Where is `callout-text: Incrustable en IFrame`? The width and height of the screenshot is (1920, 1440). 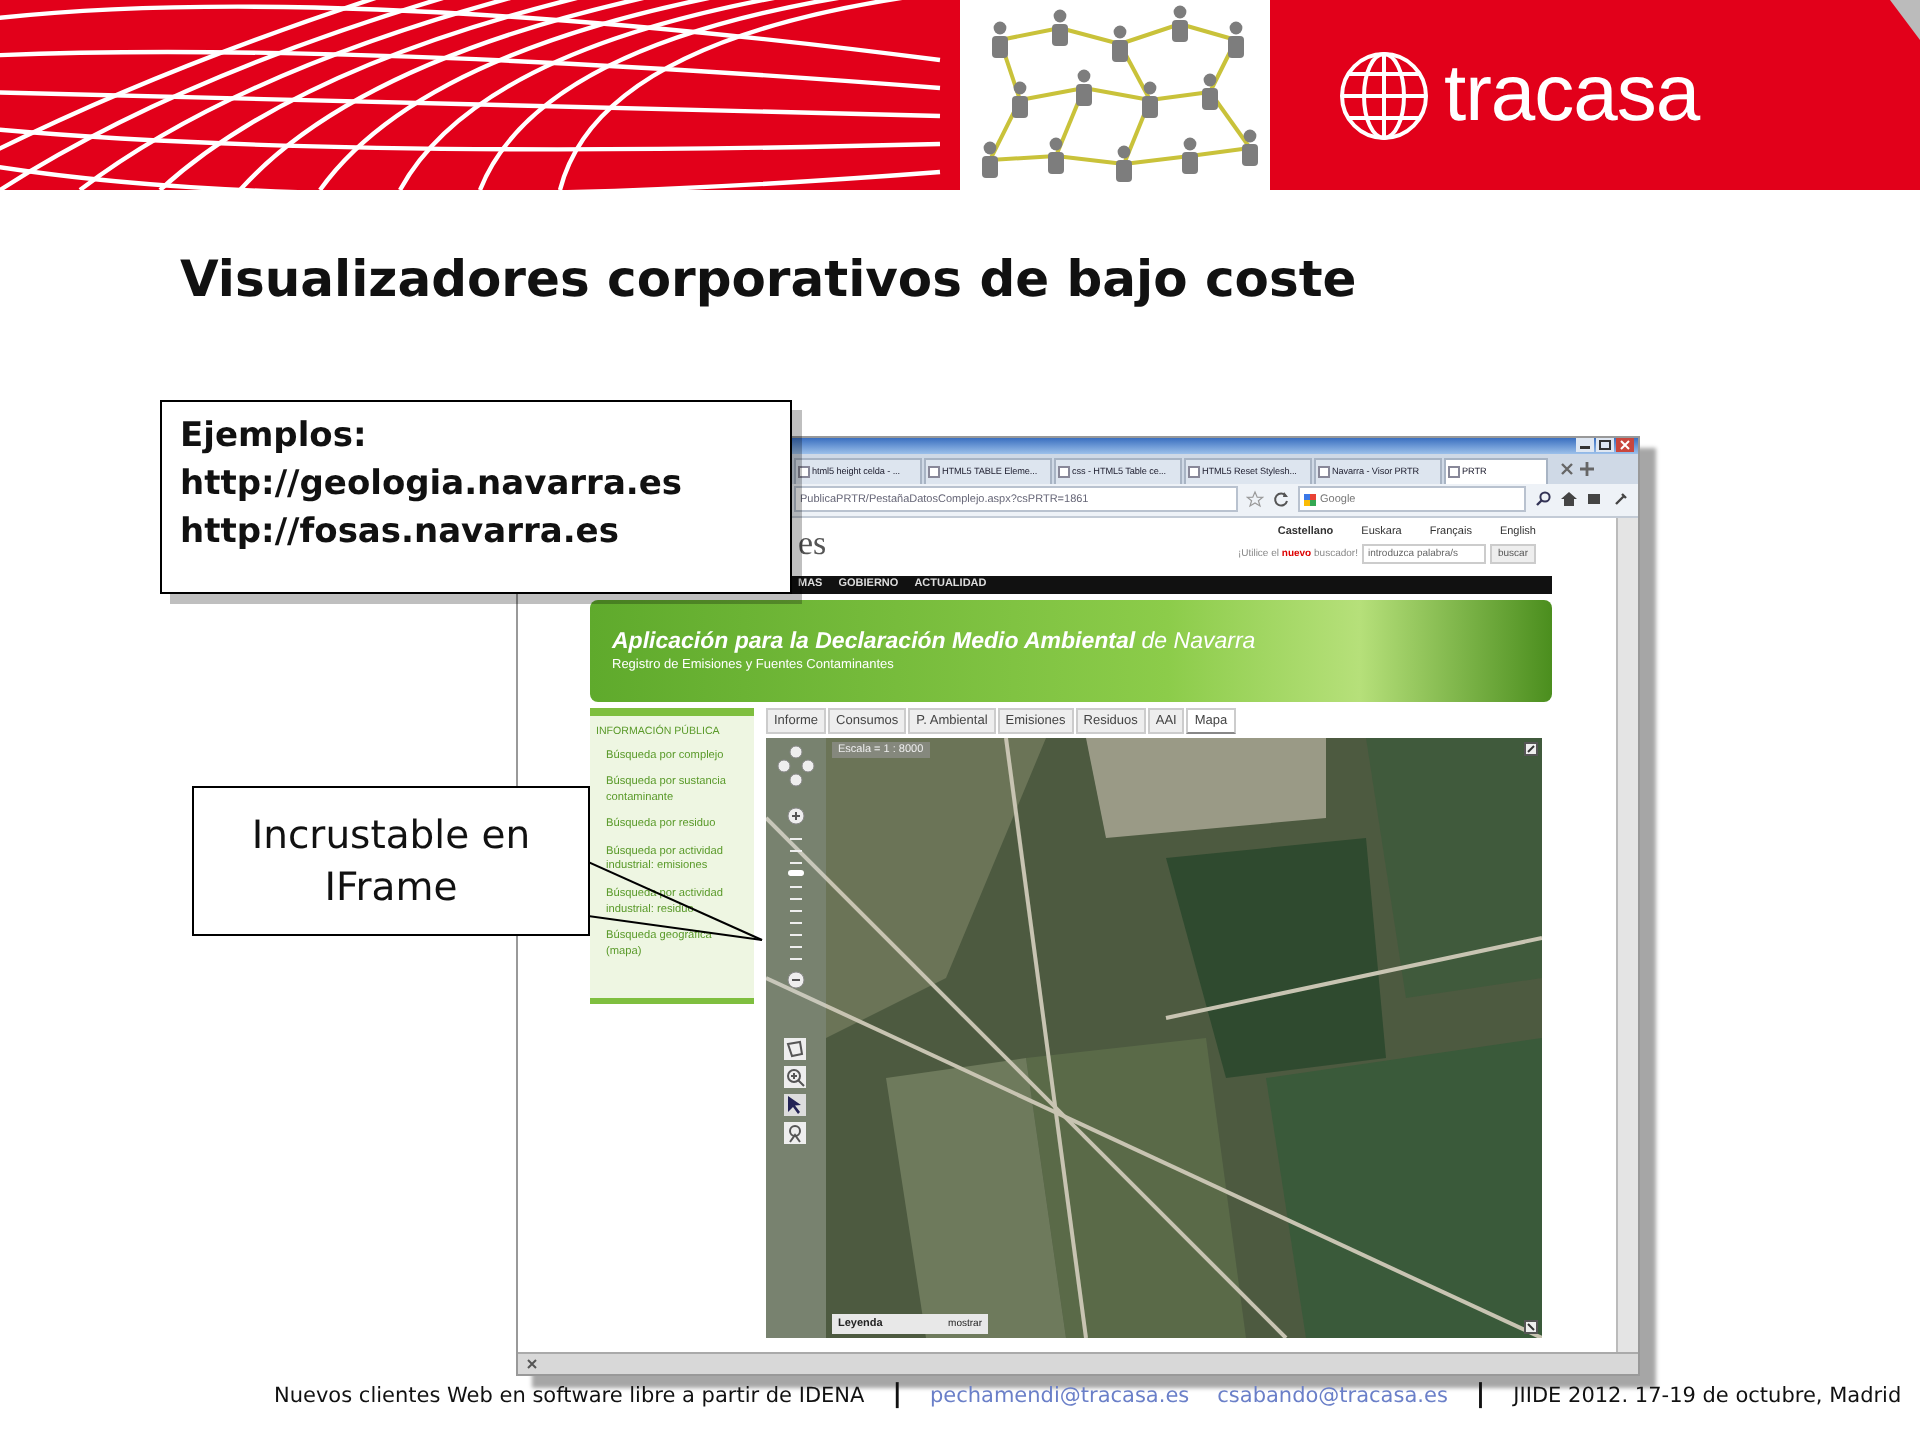 callout-text: Incrustable en IFrame is located at coordinates (391, 861).